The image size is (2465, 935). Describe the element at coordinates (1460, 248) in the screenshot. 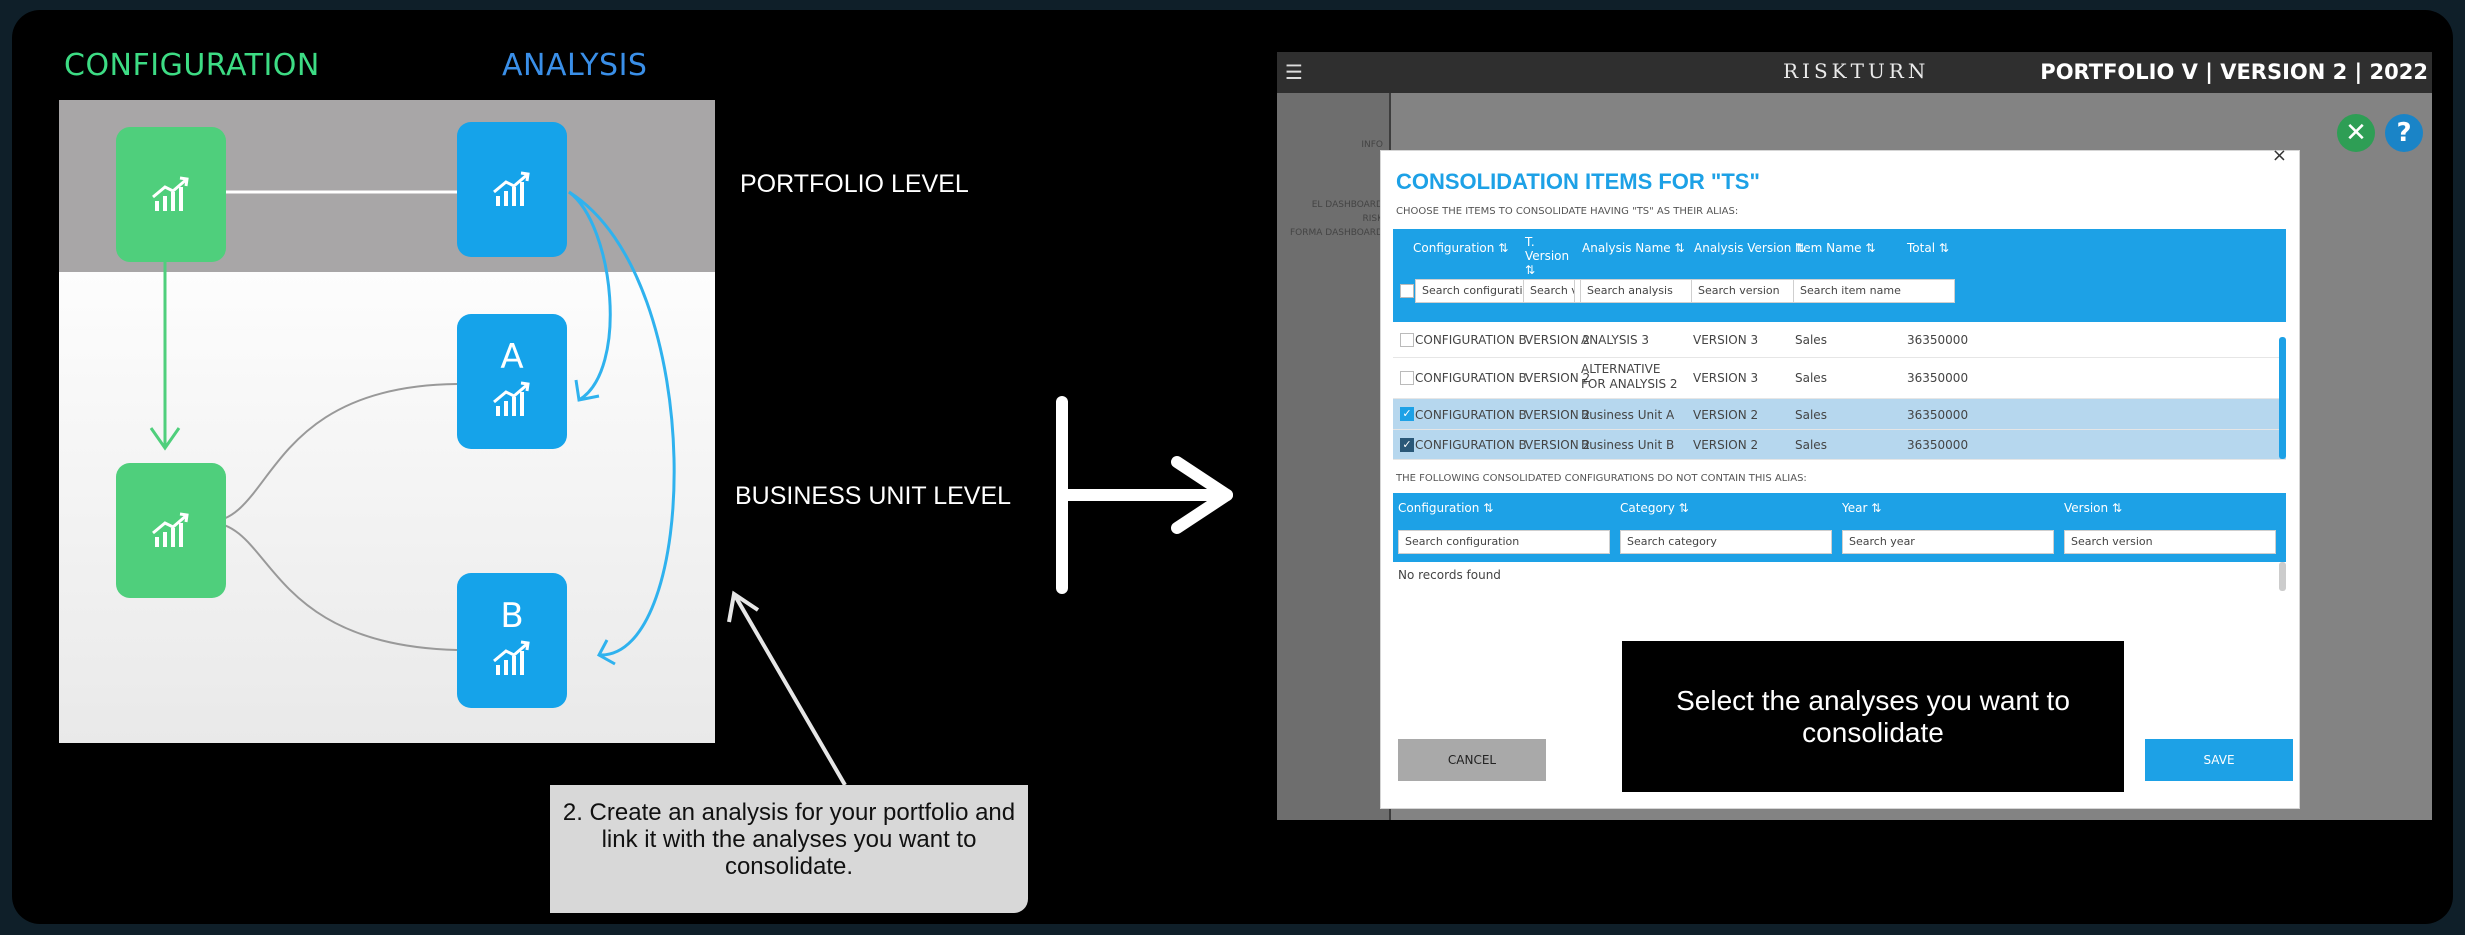

I see `col-configuration: Configuration ⇅` at that location.